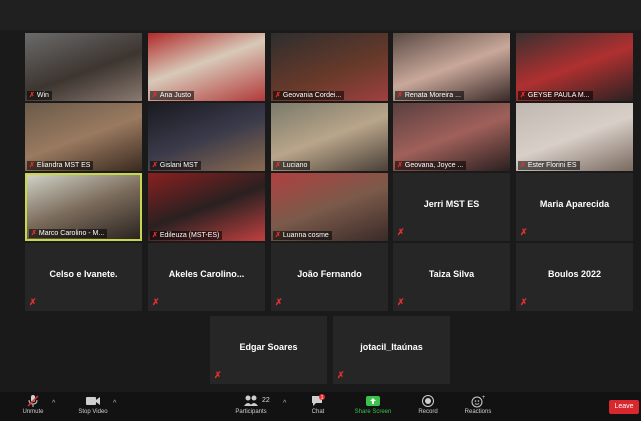  Describe the element at coordinates (373, 412) in the screenshot. I see `share-screen-label: Share Screen` at that location.